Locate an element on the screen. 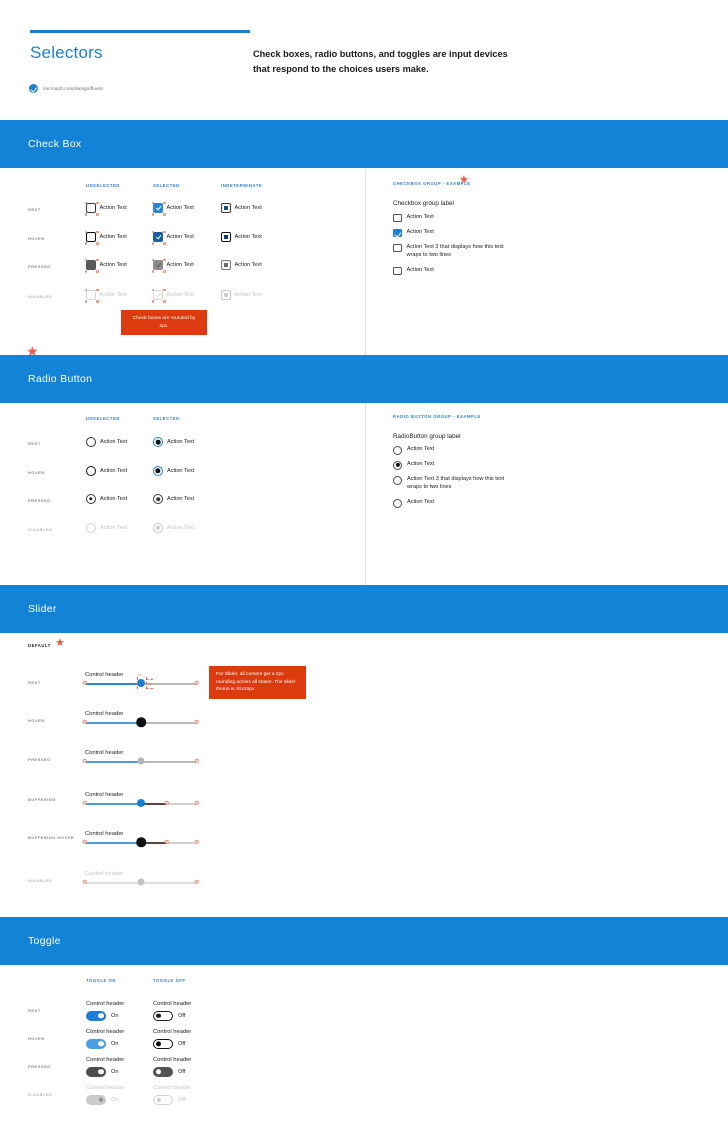 This screenshot has width=728, height=1140. checkbox-indeterminate-hover: Action Text is located at coordinates (241, 237).